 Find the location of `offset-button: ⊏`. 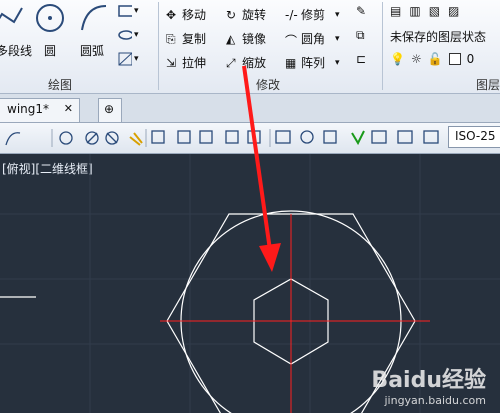

offset-button: ⊏ is located at coordinates (363, 59).